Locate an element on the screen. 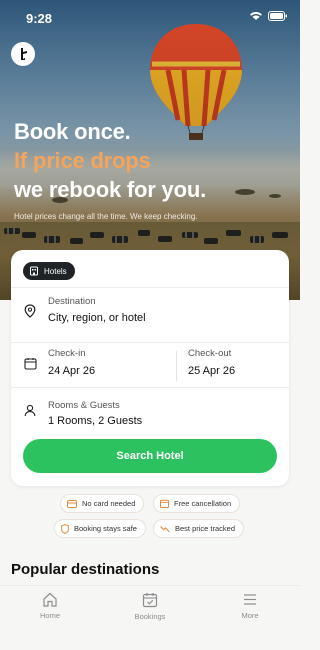 This screenshot has width=320, height=650. check-out-label: Check-out is located at coordinates (210, 353).